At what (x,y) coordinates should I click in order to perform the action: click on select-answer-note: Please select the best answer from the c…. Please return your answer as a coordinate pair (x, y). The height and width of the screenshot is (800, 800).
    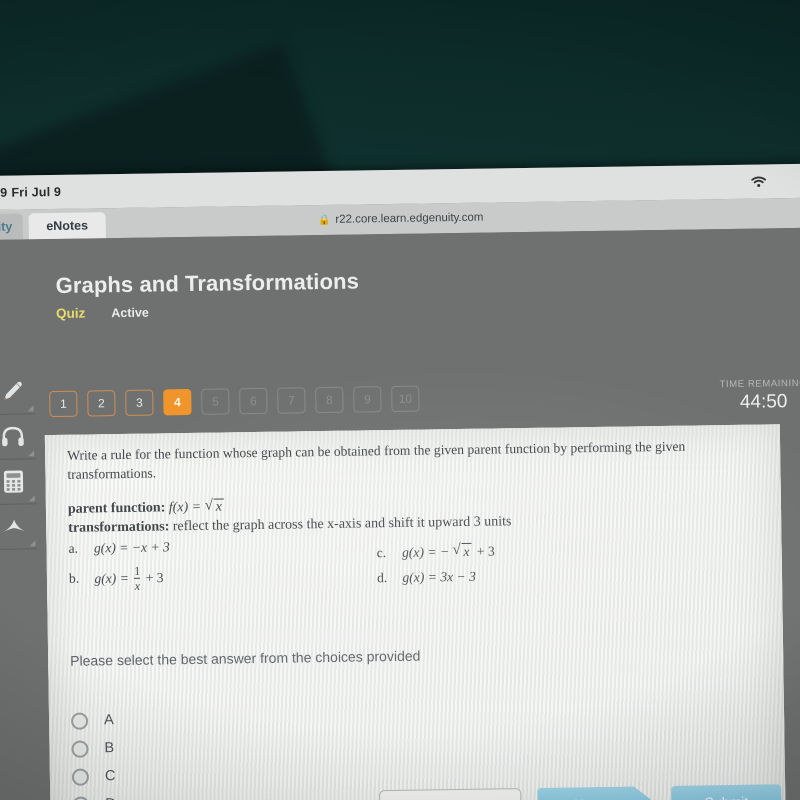
    Looking at the image, I should click on (245, 658).